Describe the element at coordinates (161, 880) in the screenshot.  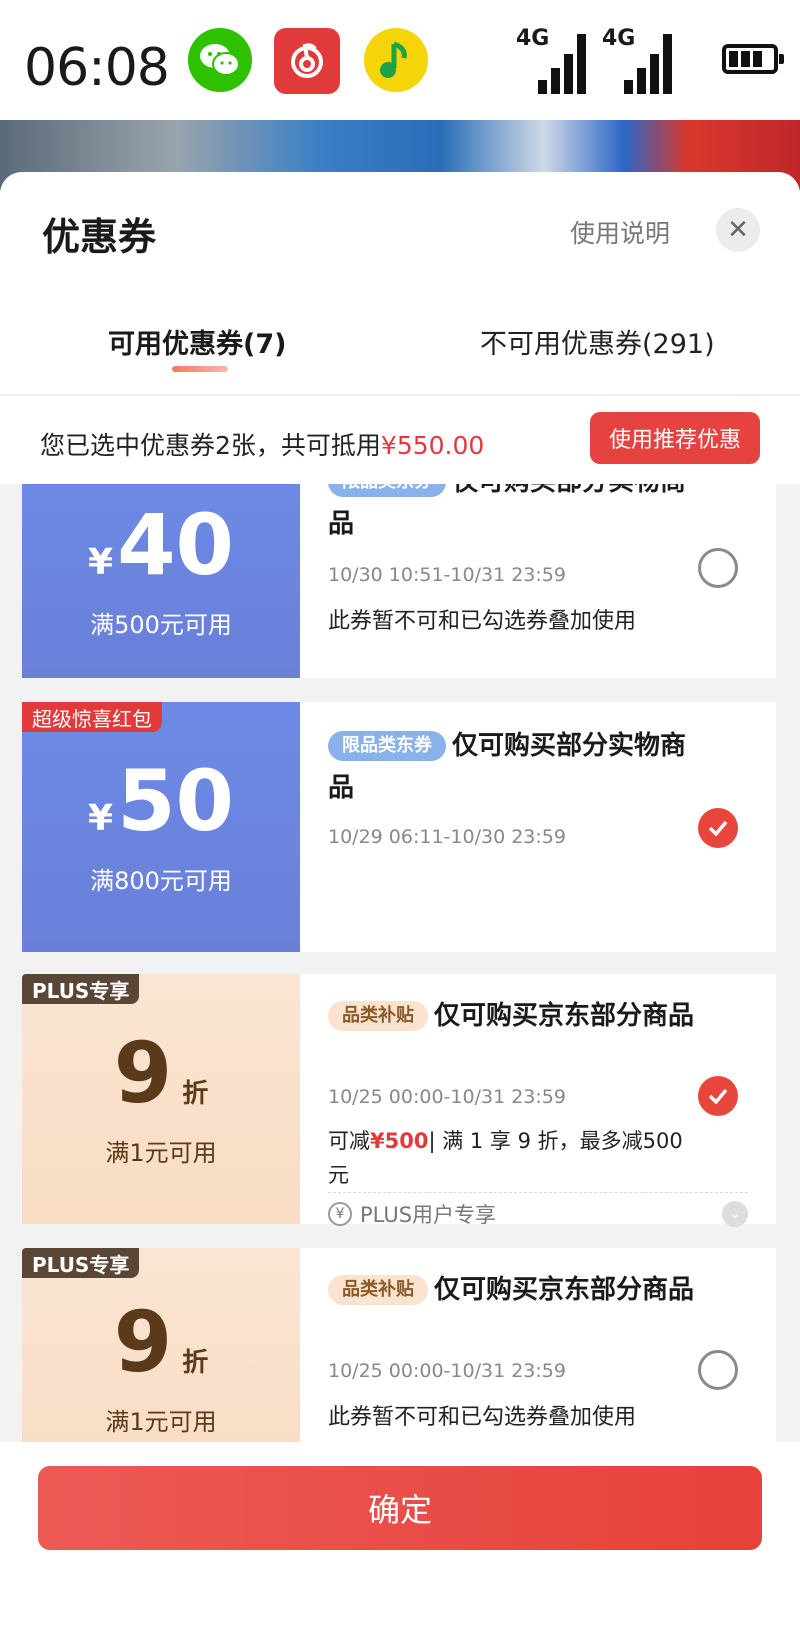
I see `coupon-condition: 满800元可用` at that location.